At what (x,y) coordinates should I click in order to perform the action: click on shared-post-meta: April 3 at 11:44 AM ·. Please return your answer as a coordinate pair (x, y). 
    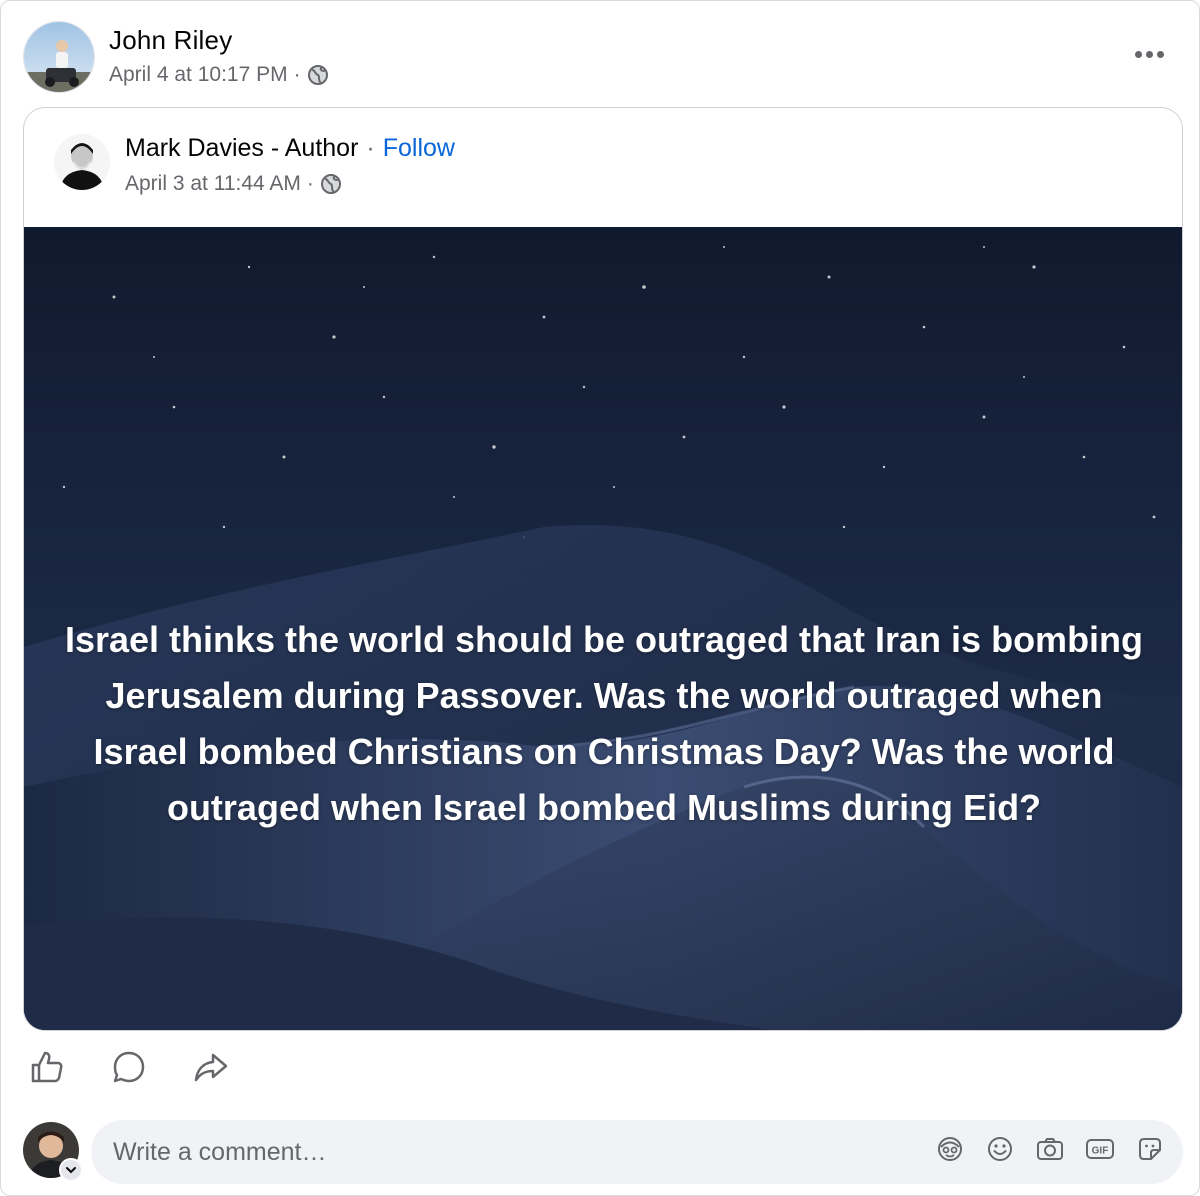
    Looking at the image, I should click on (233, 184).